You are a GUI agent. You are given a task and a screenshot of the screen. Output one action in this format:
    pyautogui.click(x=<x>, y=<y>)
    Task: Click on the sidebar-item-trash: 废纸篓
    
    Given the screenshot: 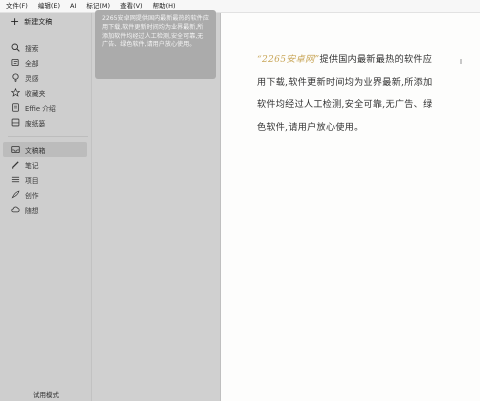 What is the action you would take?
    pyautogui.click(x=46, y=122)
    